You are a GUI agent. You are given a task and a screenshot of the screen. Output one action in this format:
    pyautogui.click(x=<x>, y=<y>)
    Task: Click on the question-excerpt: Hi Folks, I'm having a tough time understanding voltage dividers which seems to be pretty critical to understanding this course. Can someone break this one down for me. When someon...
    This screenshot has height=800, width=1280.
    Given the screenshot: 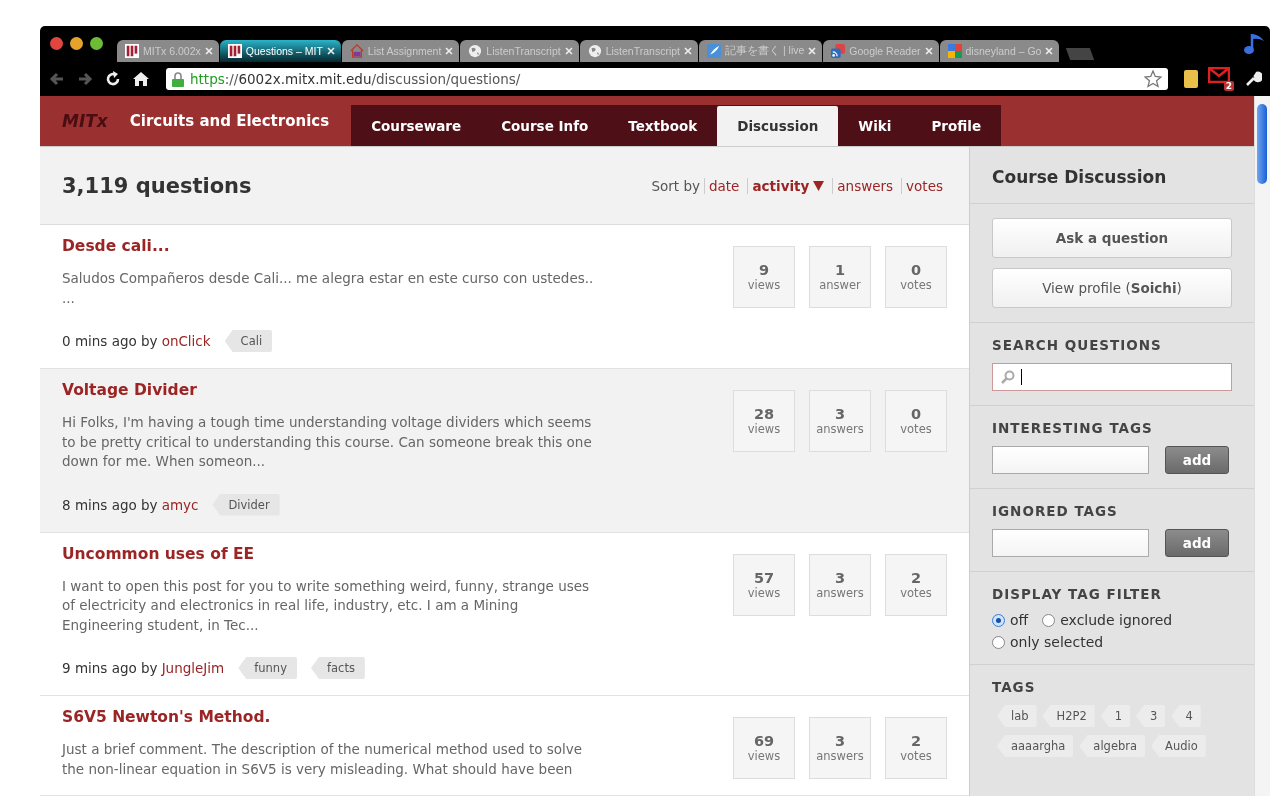 What is the action you would take?
    pyautogui.click(x=327, y=442)
    